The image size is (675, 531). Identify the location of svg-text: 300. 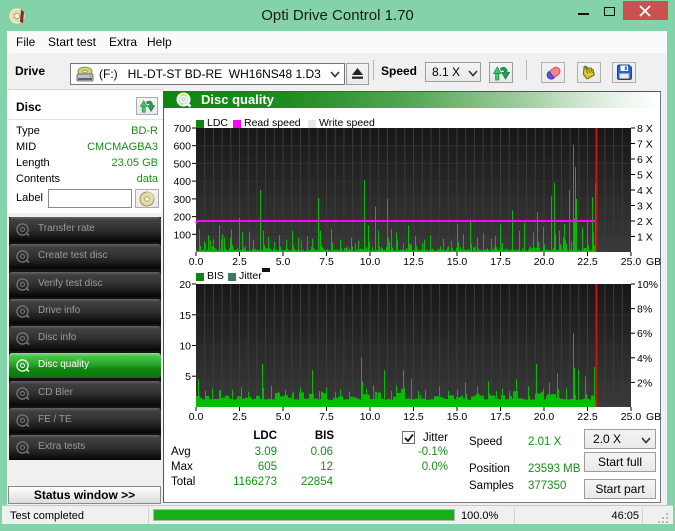
(182, 200).